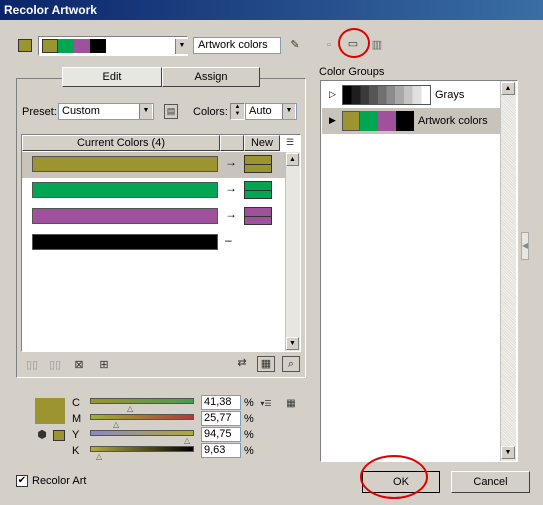  Describe the element at coordinates (32, 365) in the screenshot. I see `merge-colors-icon: ▯▯` at that location.